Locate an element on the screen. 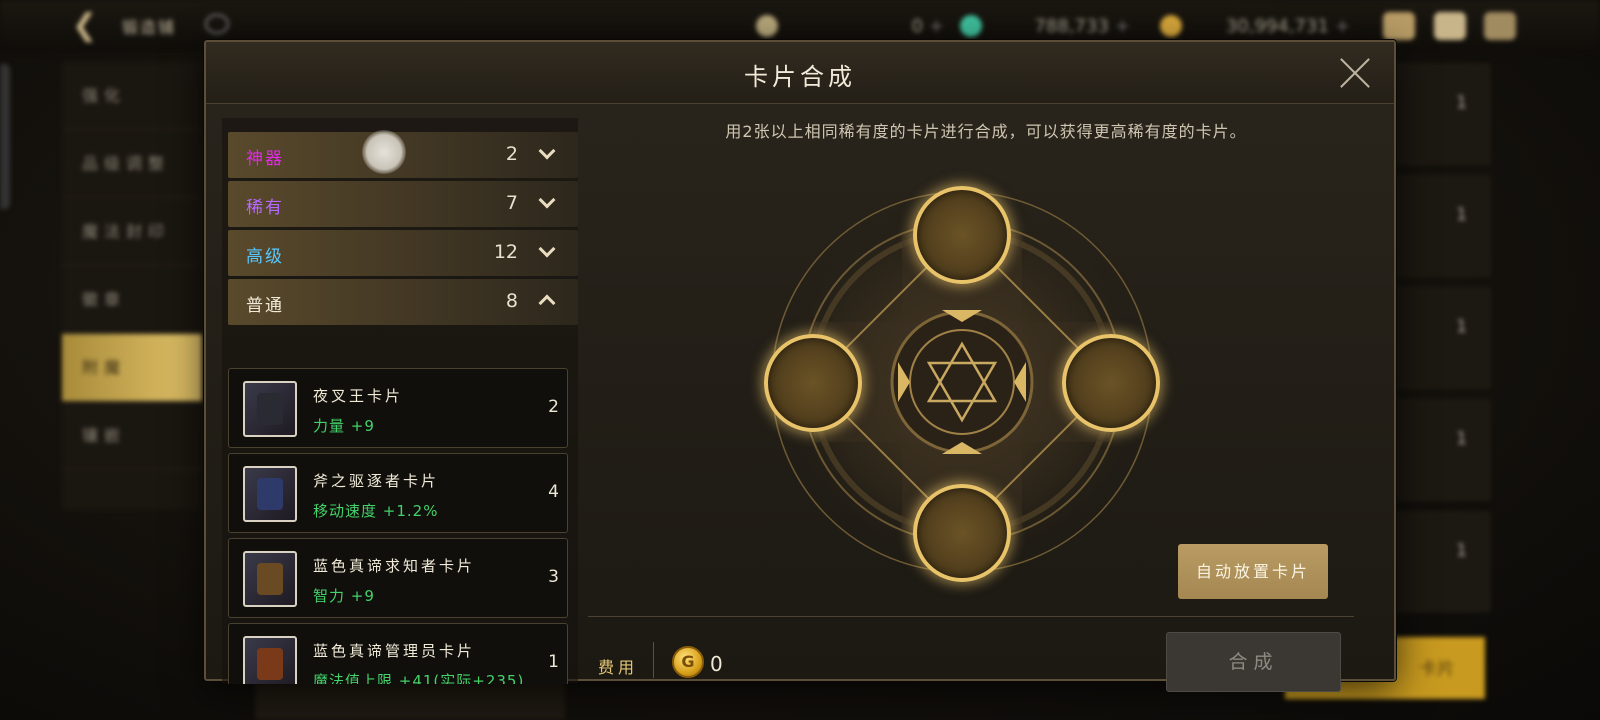  category-label: 神器 is located at coordinates (265, 159).